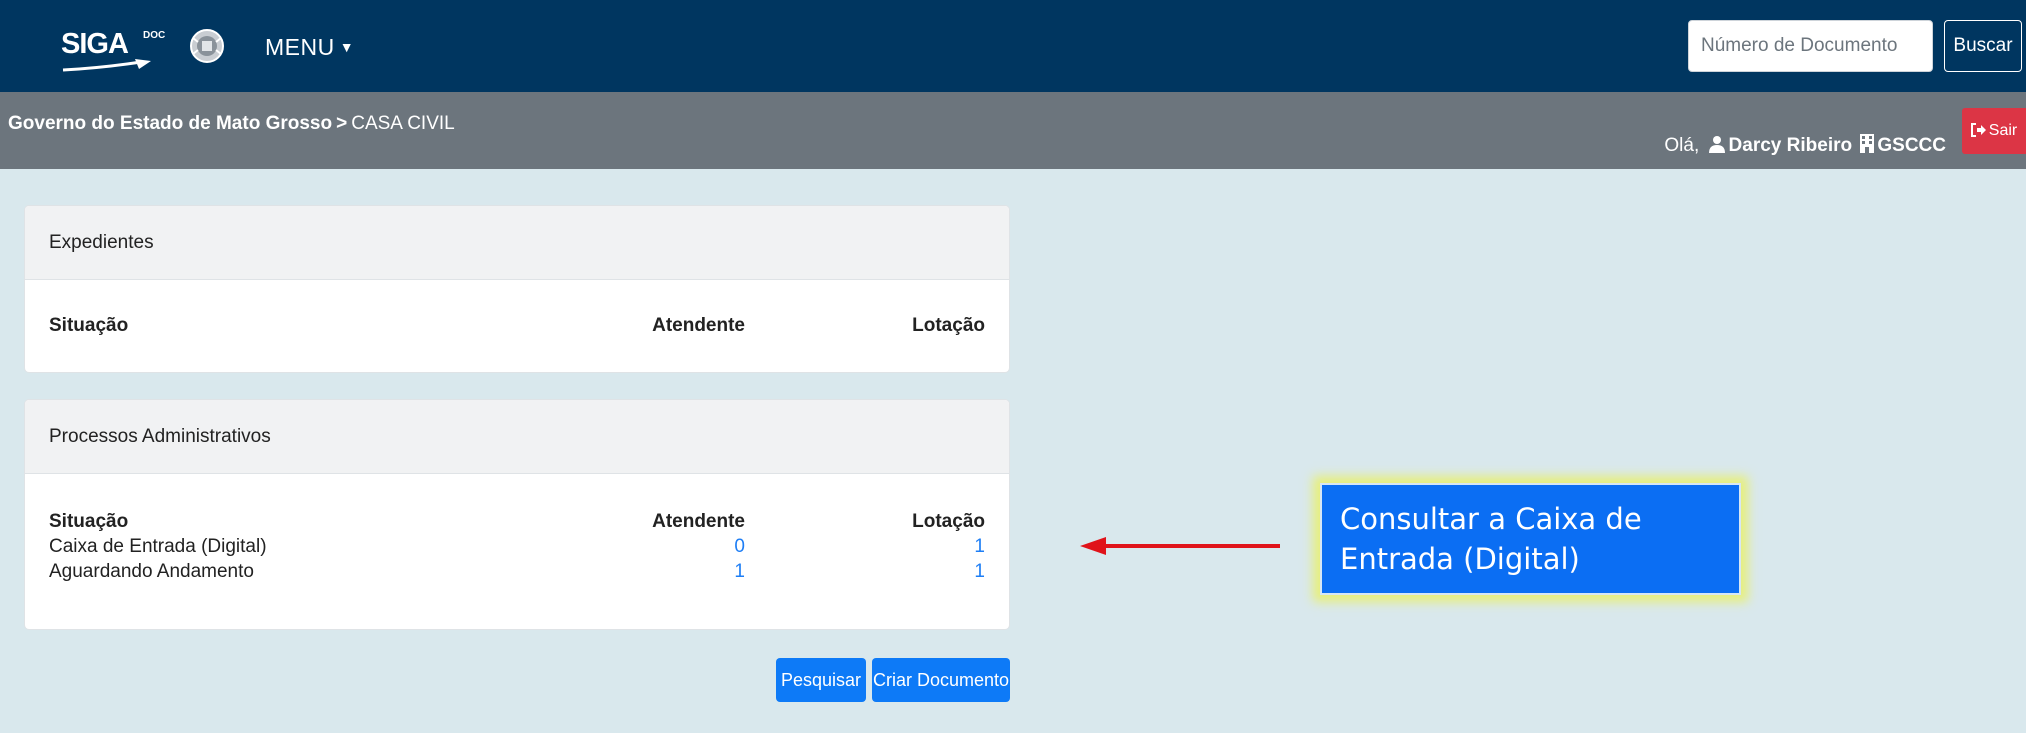  I want to click on atendente-count-link: 1, so click(739, 571).